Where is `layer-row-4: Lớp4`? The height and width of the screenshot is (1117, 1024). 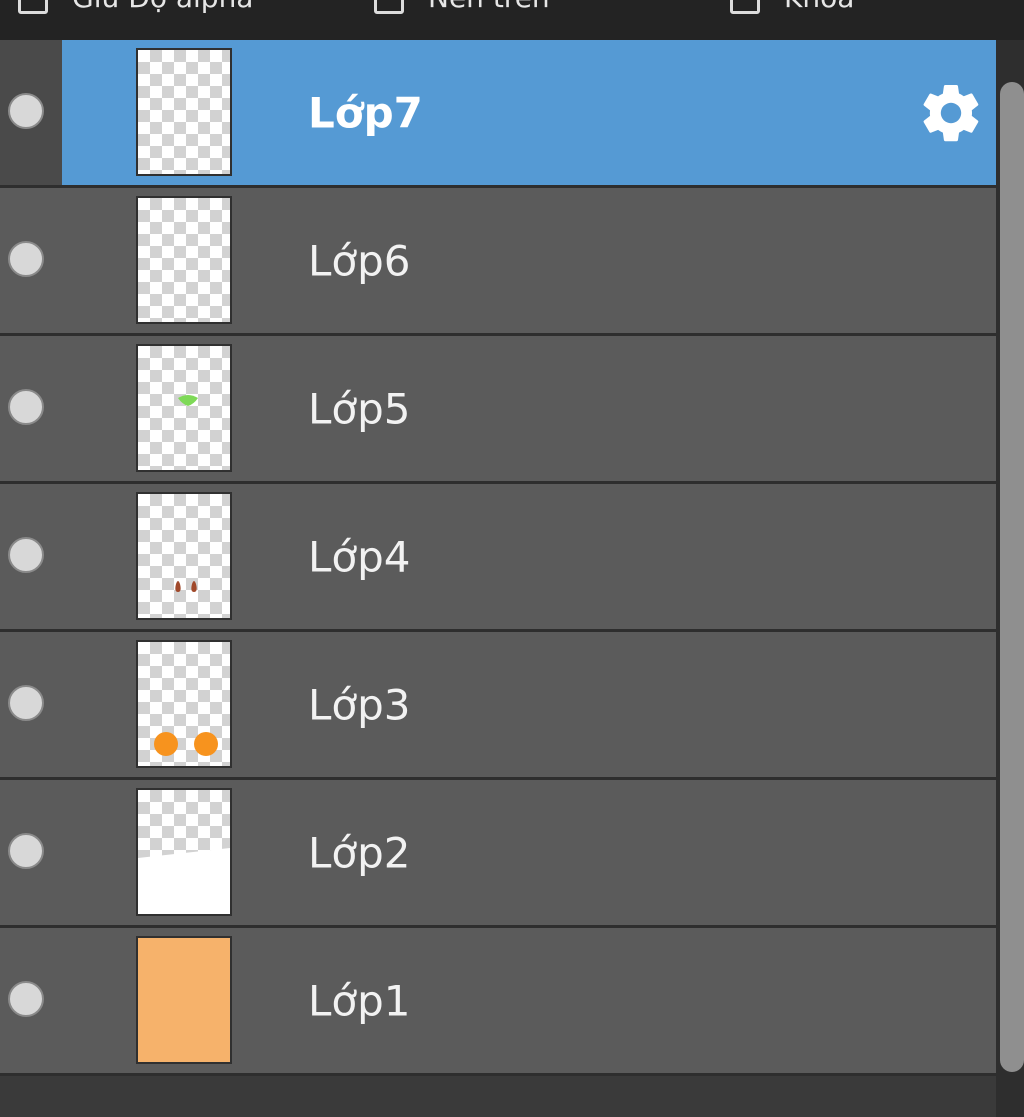 layer-row-4: Lớp4 is located at coordinates (498, 558).